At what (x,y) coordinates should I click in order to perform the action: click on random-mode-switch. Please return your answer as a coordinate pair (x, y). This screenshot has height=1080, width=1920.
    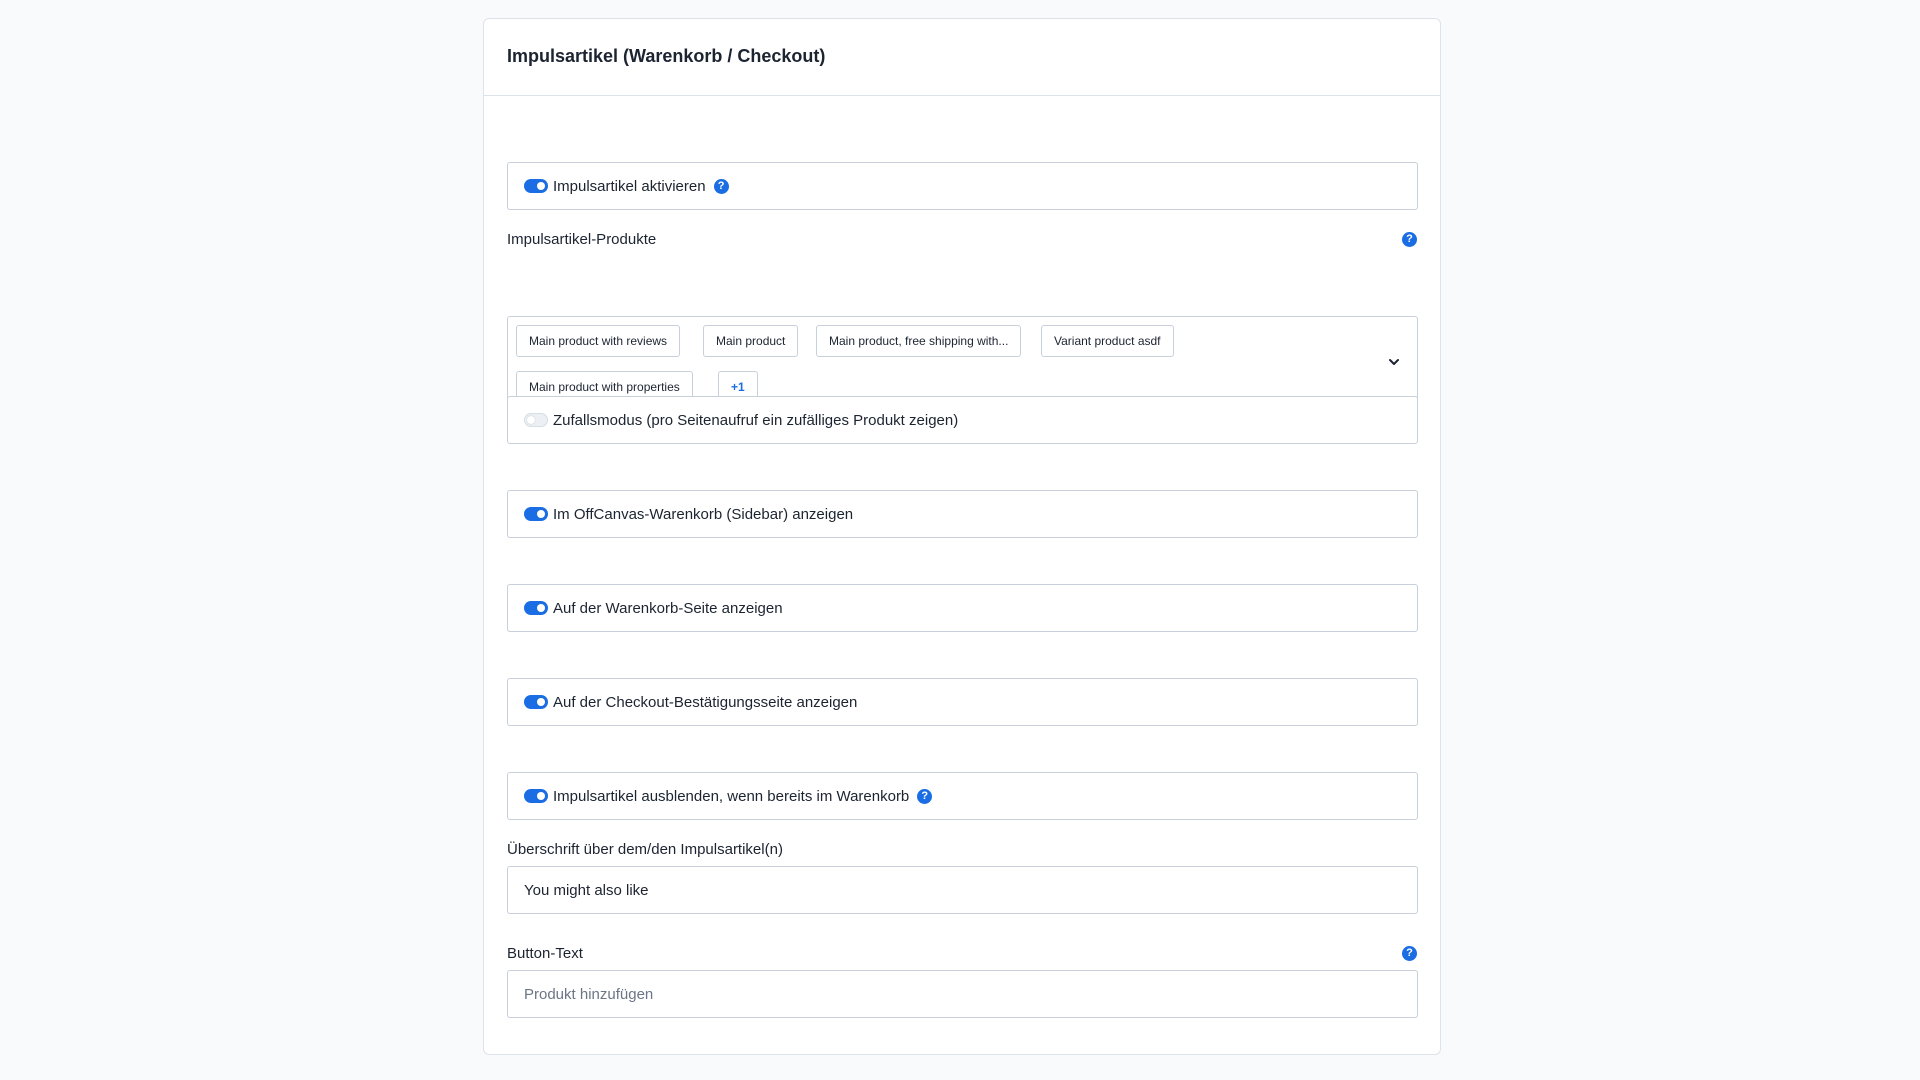
    Looking at the image, I should click on (536, 420).